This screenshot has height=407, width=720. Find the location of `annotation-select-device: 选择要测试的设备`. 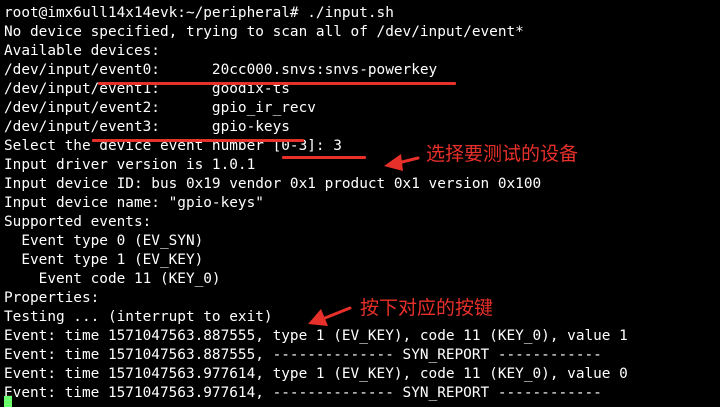

annotation-select-device: 选择要测试的设备 is located at coordinates (502, 154).